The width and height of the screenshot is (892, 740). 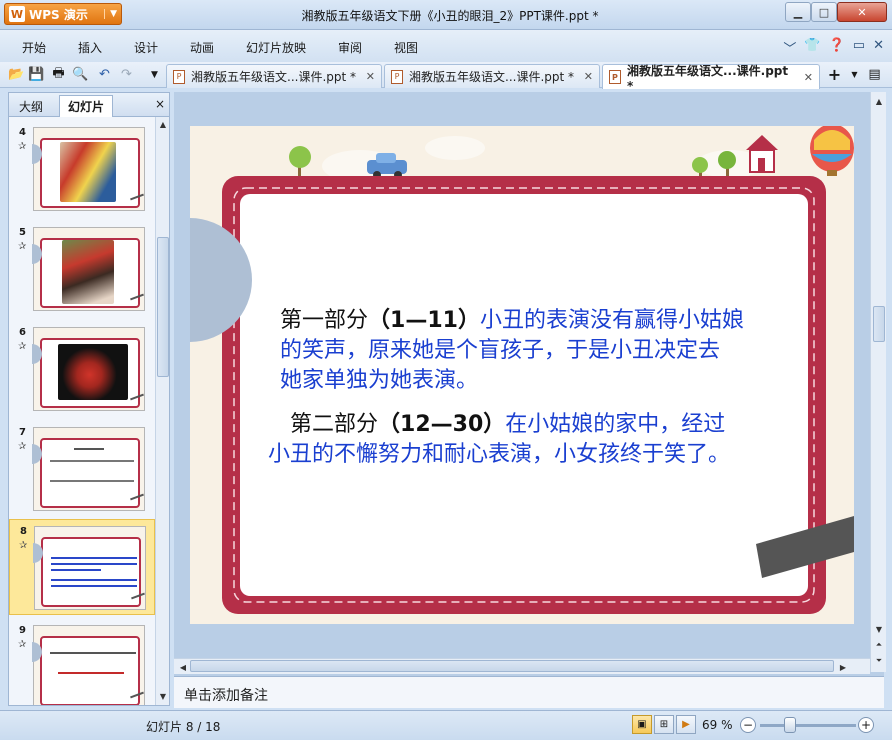 I want to click on ribbon-close-icon: ✕, so click(x=878, y=47).